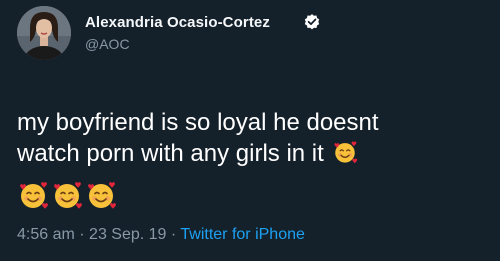 The image size is (500, 261). I want to click on tweet-text-line: my boyfriend is so loyal he doesnt, so click(257, 122).